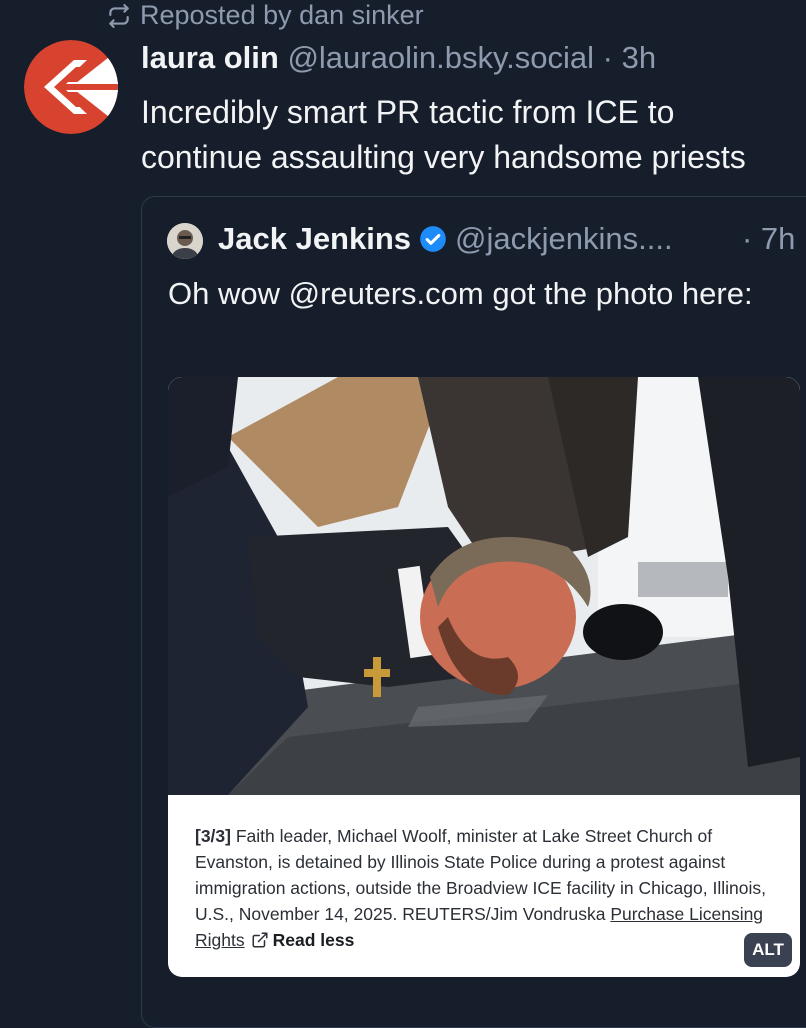 This screenshot has width=806, height=1028. Describe the element at coordinates (119, 15) in the screenshot. I see `repost-icon` at that location.